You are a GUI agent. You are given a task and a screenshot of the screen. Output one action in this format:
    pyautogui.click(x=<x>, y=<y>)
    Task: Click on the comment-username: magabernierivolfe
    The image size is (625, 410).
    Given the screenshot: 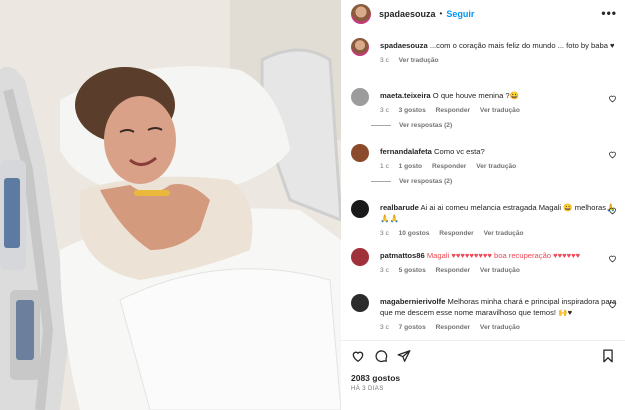 What is the action you would take?
    pyautogui.click(x=412, y=301)
    